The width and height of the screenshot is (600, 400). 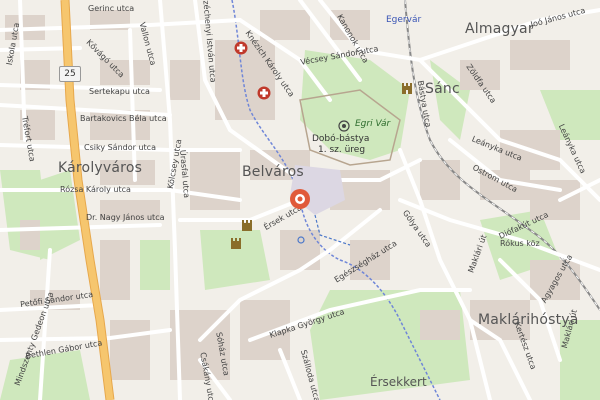 What do you see at coordinates (125, 217) in the screenshot?
I see `street-label: Dr. Nagy János utca` at bounding box center [125, 217].